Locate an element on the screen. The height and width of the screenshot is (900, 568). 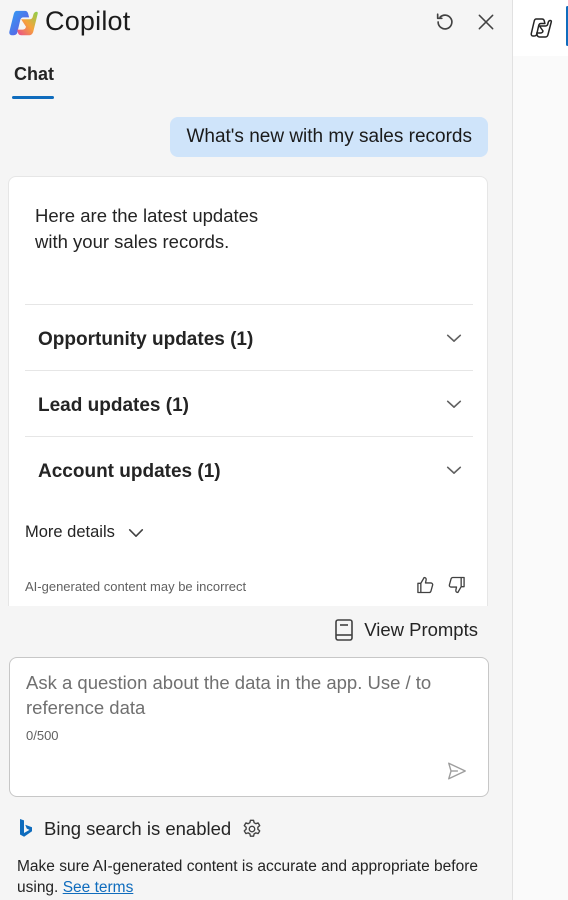
view-prompts-button: View Prompts is located at coordinates (406, 630).